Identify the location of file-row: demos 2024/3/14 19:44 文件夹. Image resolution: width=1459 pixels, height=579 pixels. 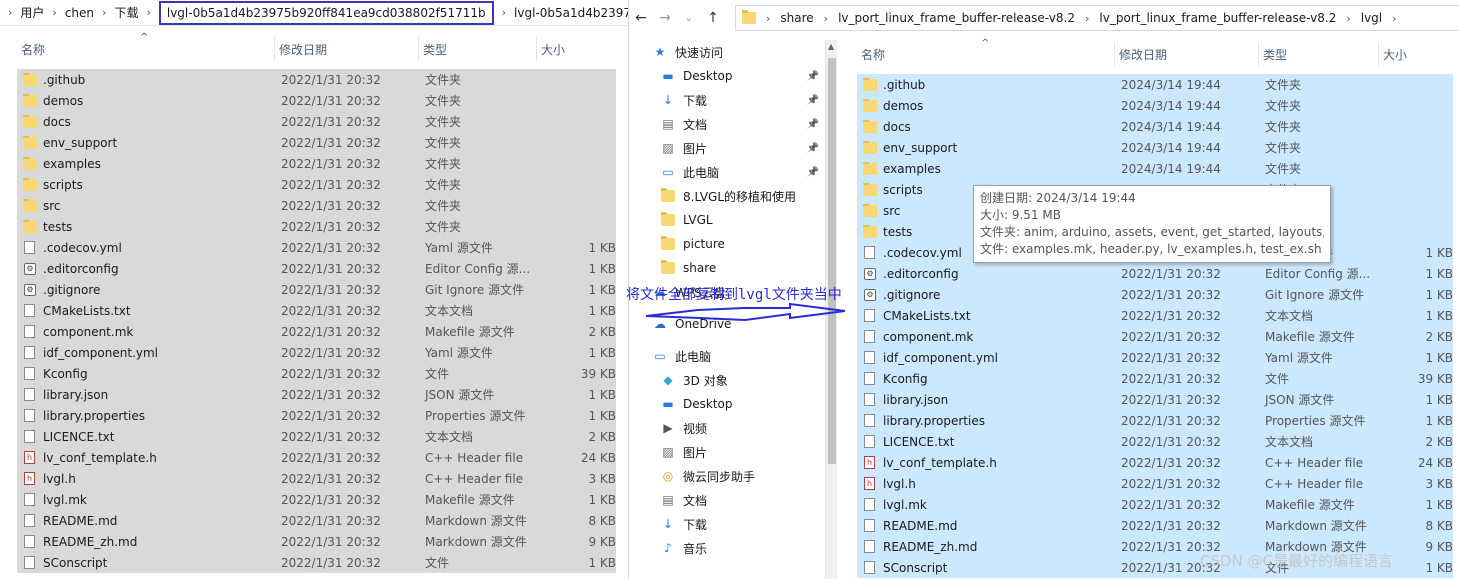
(1155, 105).